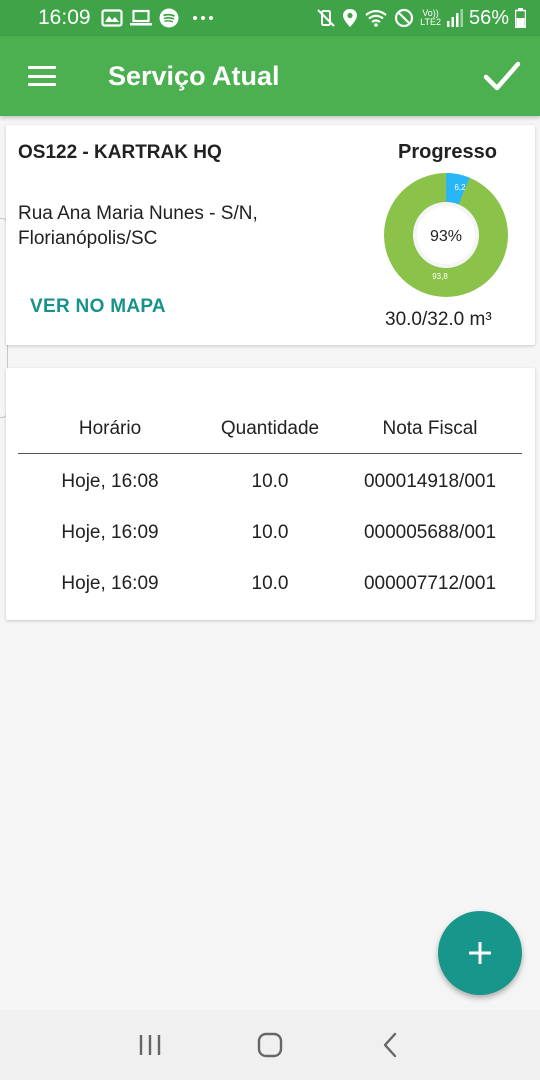  What do you see at coordinates (488, 17) in the screenshot?
I see `battery-percent: 56%` at bounding box center [488, 17].